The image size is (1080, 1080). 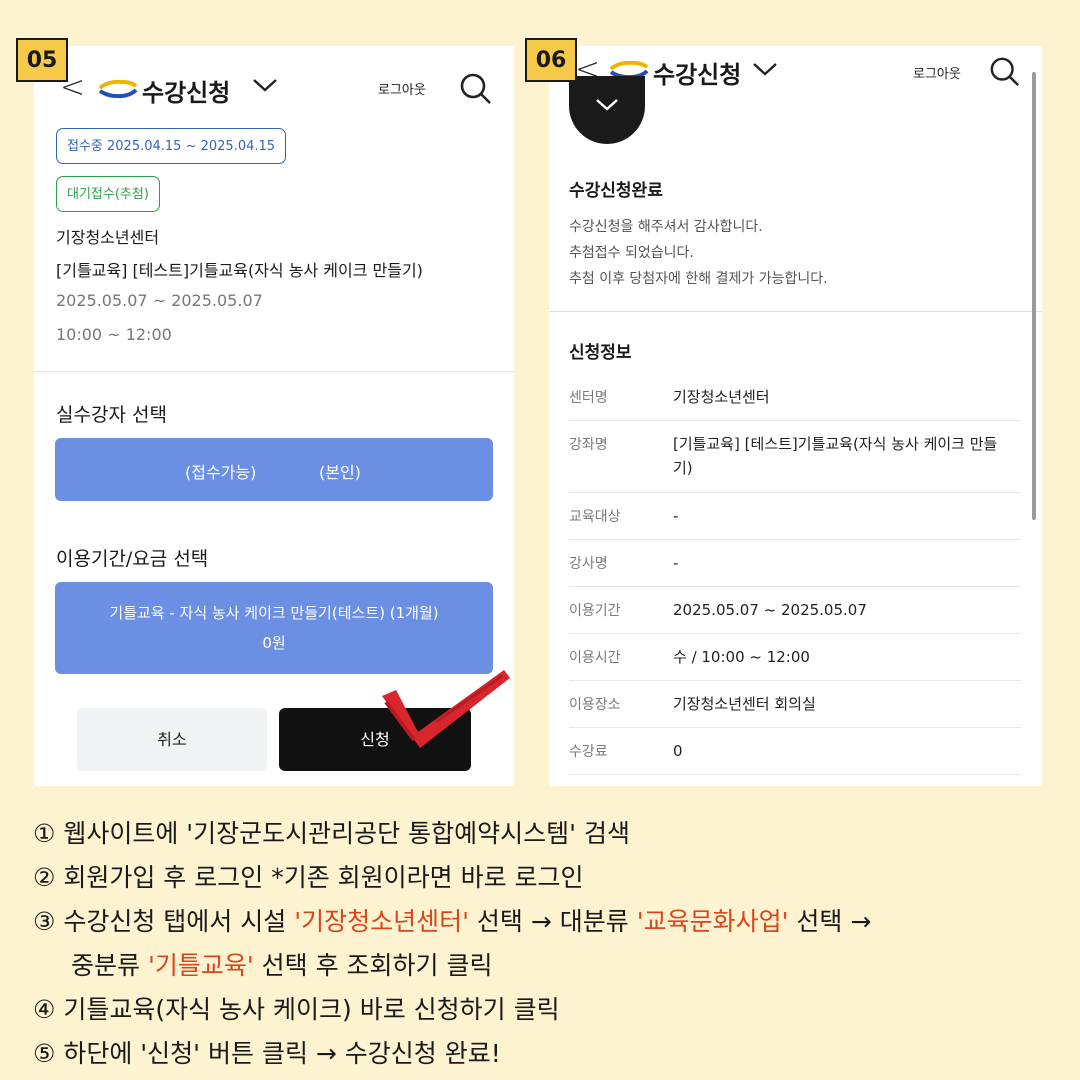 What do you see at coordinates (164, 921) in the screenshot?
I see `instruction-text: ③ 수강신청 탭에서 시설` at bounding box center [164, 921].